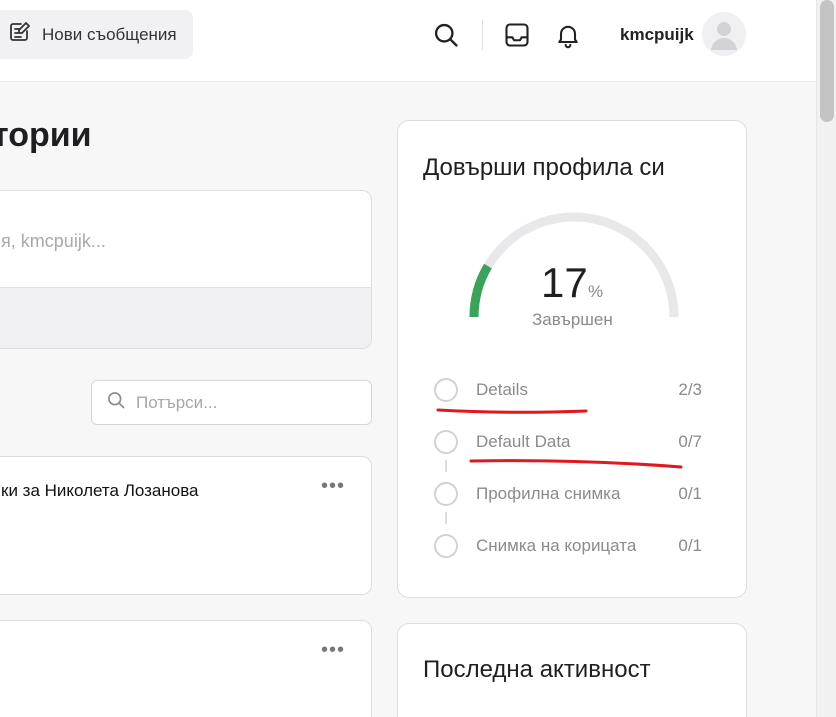 This screenshot has width=836, height=717. What do you see at coordinates (408, 41) in the screenshot?
I see `top-header: Нови съобщения kmcpuijk` at bounding box center [408, 41].